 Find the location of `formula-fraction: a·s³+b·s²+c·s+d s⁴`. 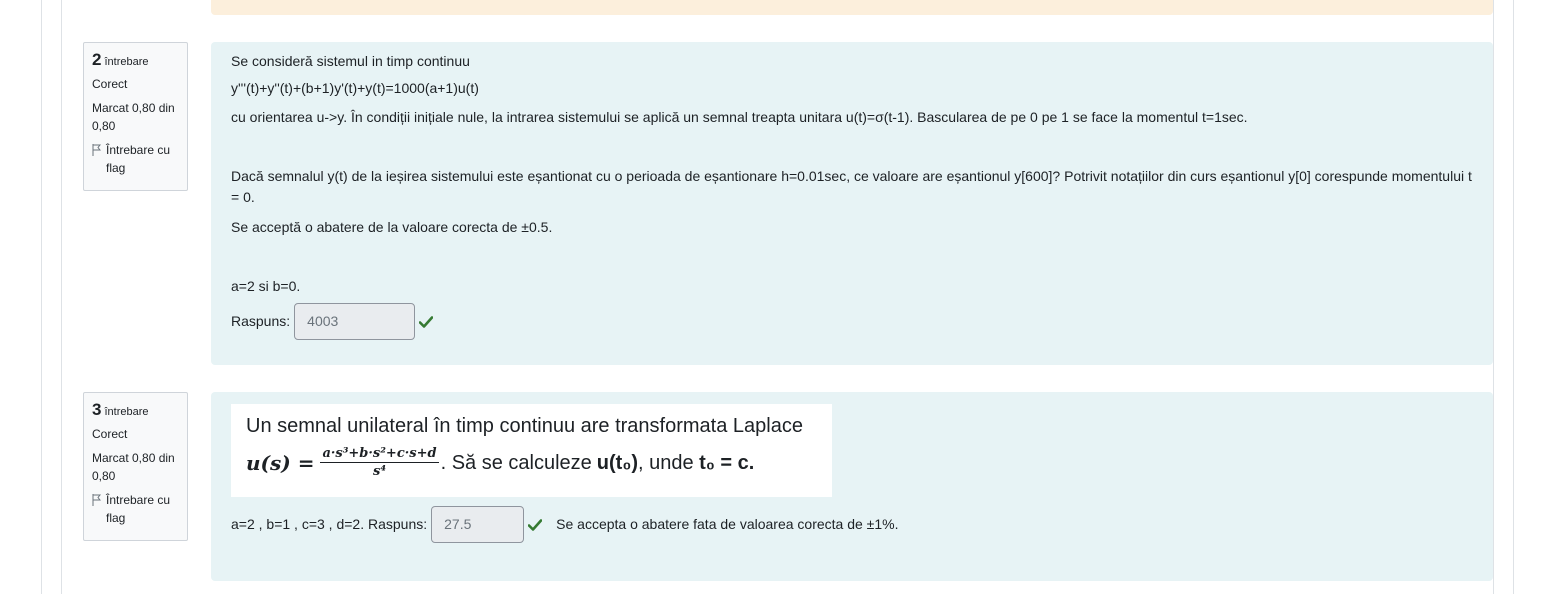

formula-fraction: a·s³+b·s²+c·s+d s⁴ is located at coordinates (379, 463).